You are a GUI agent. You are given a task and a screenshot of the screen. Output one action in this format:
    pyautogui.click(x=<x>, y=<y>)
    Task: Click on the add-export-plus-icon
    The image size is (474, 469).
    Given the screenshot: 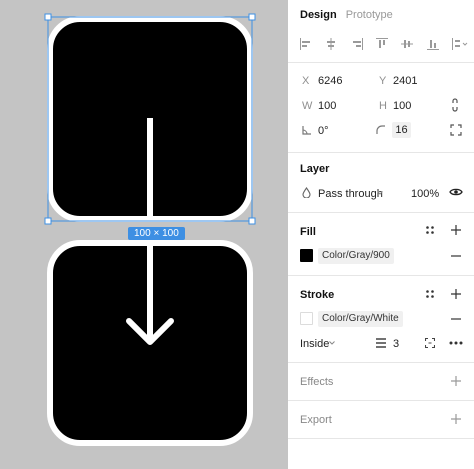 What is the action you would take?
    pyautogui.click(x=456, y=419)
    